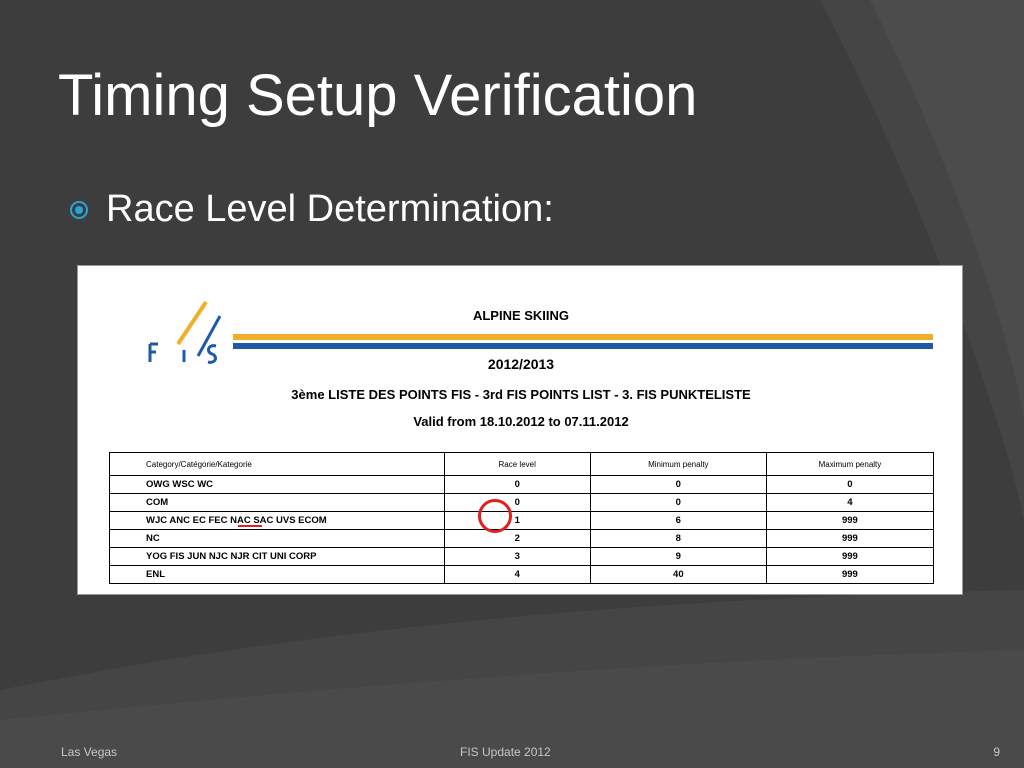 Image resolution: width=1024 pixels, height=768 pixels. What do you see at coordinates (517, 538) in the screenshot?
I see `cell-race-level: 2` at bounding box center [517, 538].